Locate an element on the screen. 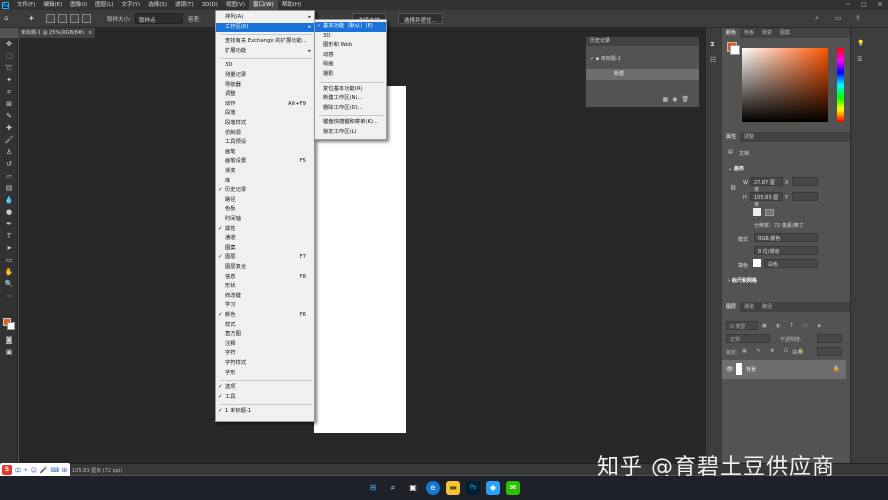  window-menu-item: 学习 is located at coordinates (265, 306).